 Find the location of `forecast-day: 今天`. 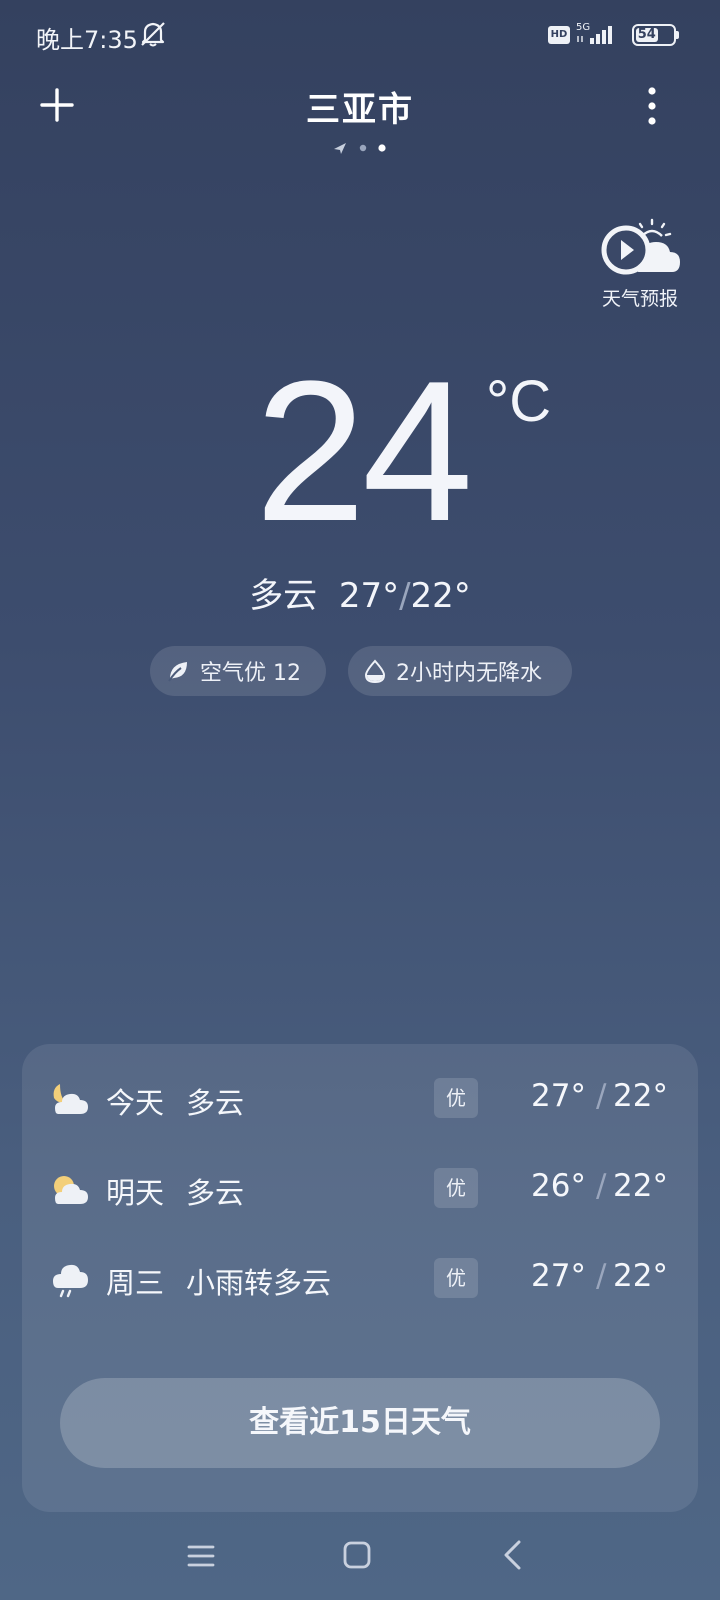

forecast-day: 今天 is located at coordinates (135, 1103).